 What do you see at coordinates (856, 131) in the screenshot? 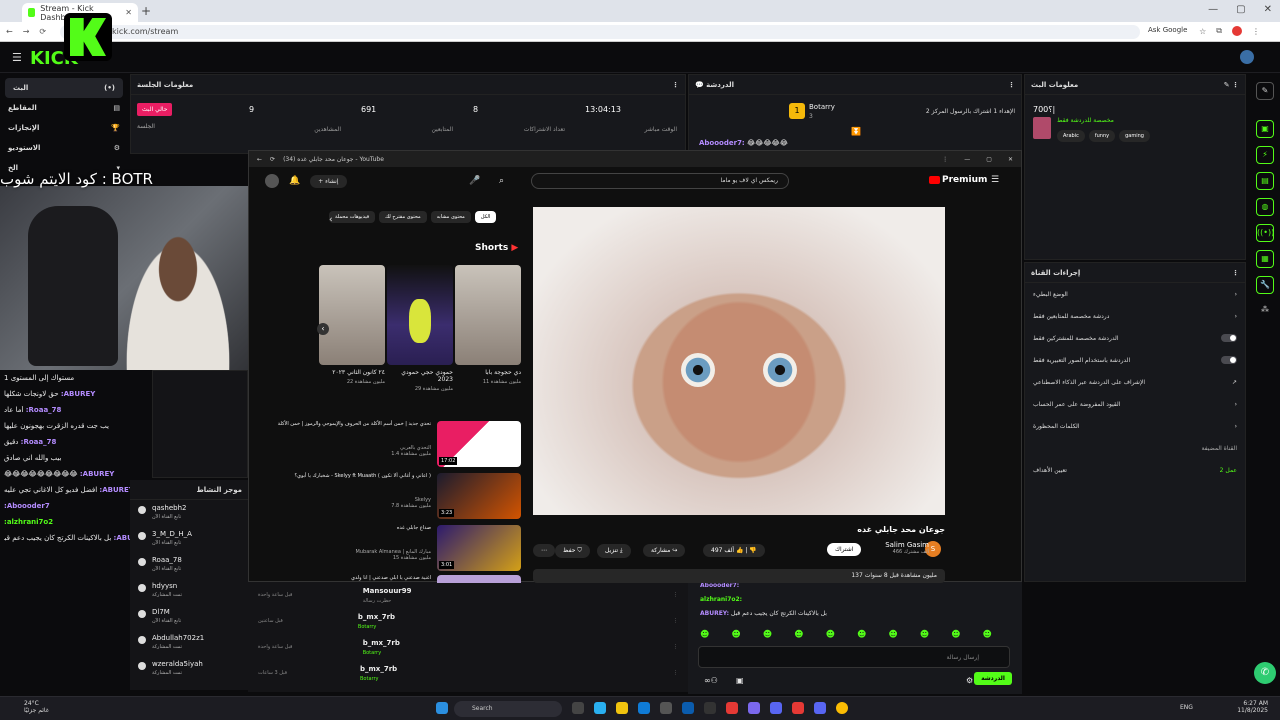
I see `chevron-down-icon: ⏬` at bounding box center [856, 131].